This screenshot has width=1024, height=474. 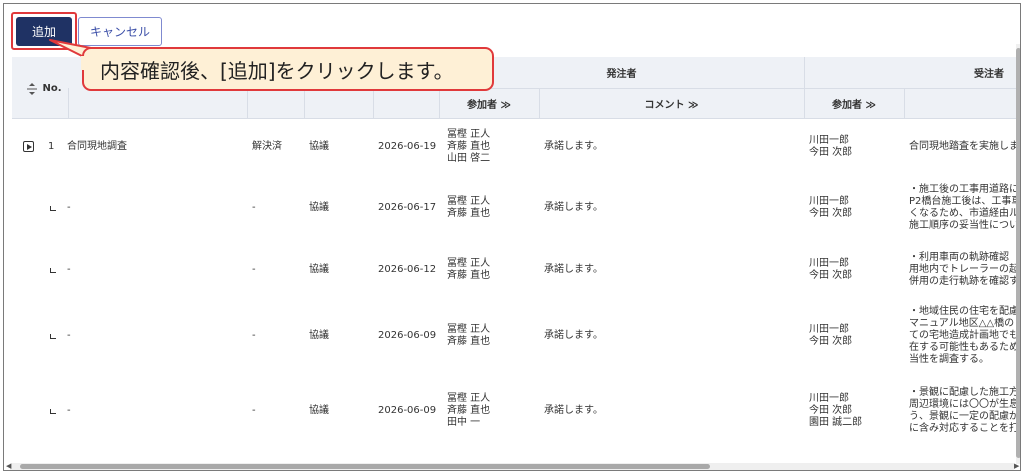 What do you see at coordinates (962, 323) in the screenshot?
I see `contractor-comment-line: マニュアル地区△△橋の` at bounding box center [962, 323].